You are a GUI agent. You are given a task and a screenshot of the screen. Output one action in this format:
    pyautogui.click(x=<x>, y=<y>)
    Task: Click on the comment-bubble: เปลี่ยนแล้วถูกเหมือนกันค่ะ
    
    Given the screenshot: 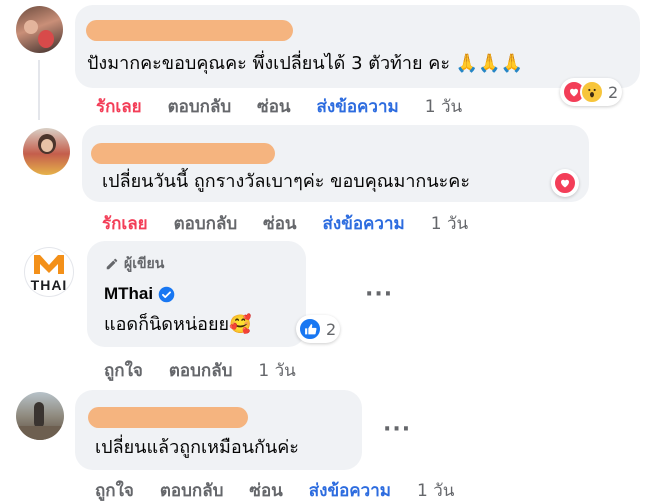 What is the action you would take?
    pyautogui.click(x=218, y=430)
    